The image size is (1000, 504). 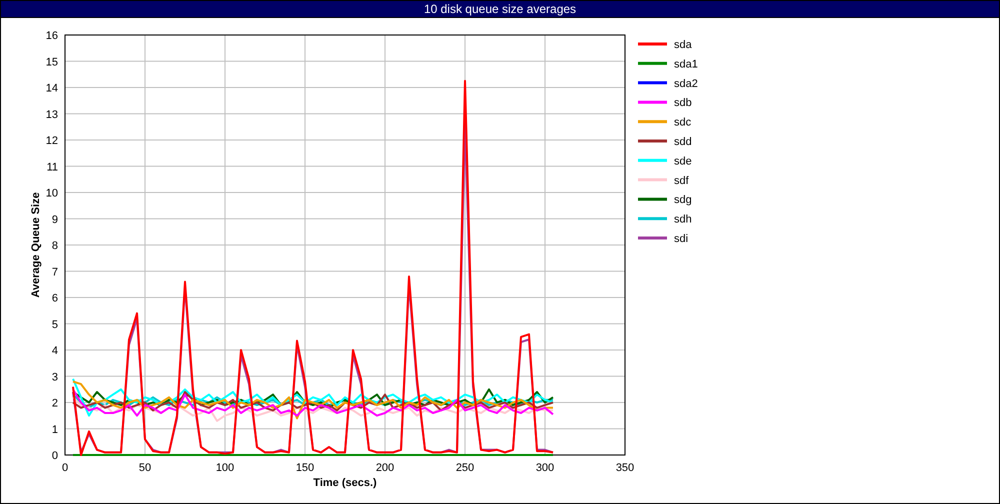 What do you see at coordinates (545, 468) in the screenshot?
I see `x-tick-label: 300` at bounding box center [545, 468].